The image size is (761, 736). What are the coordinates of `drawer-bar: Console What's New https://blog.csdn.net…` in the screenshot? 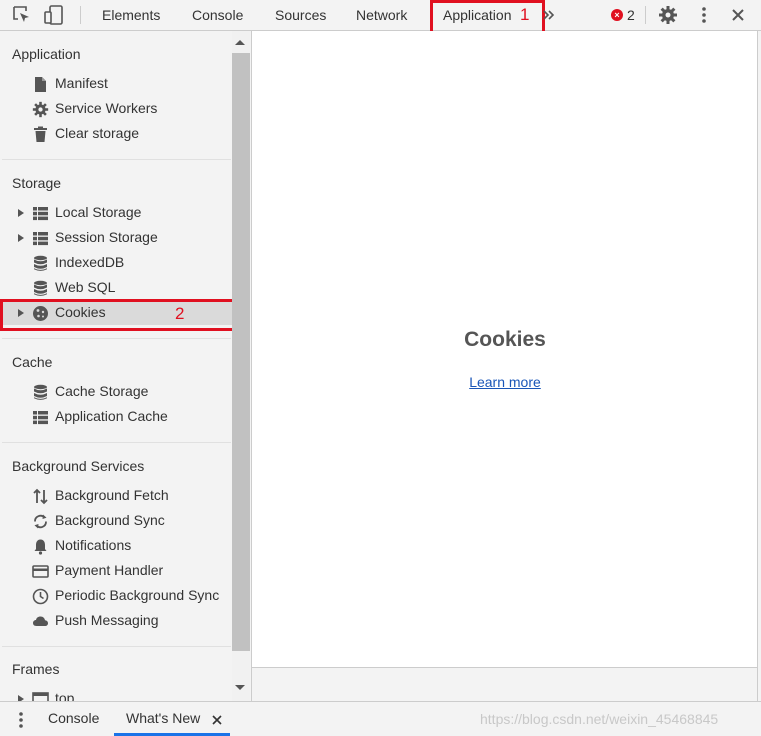 It's located at (380, 718).